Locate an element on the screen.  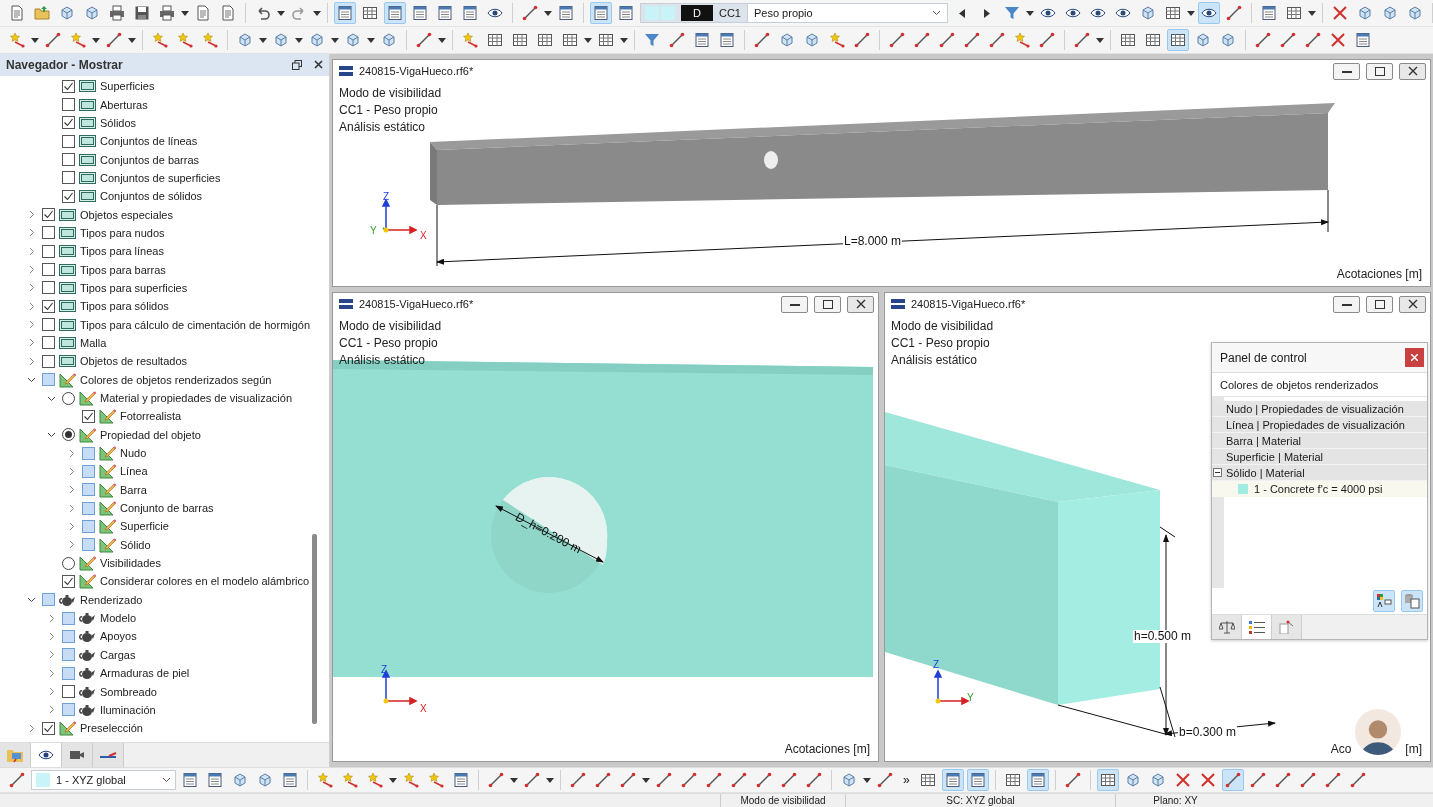
tree-item-label: Armaduras de piel is located at coordinates (145, 673).